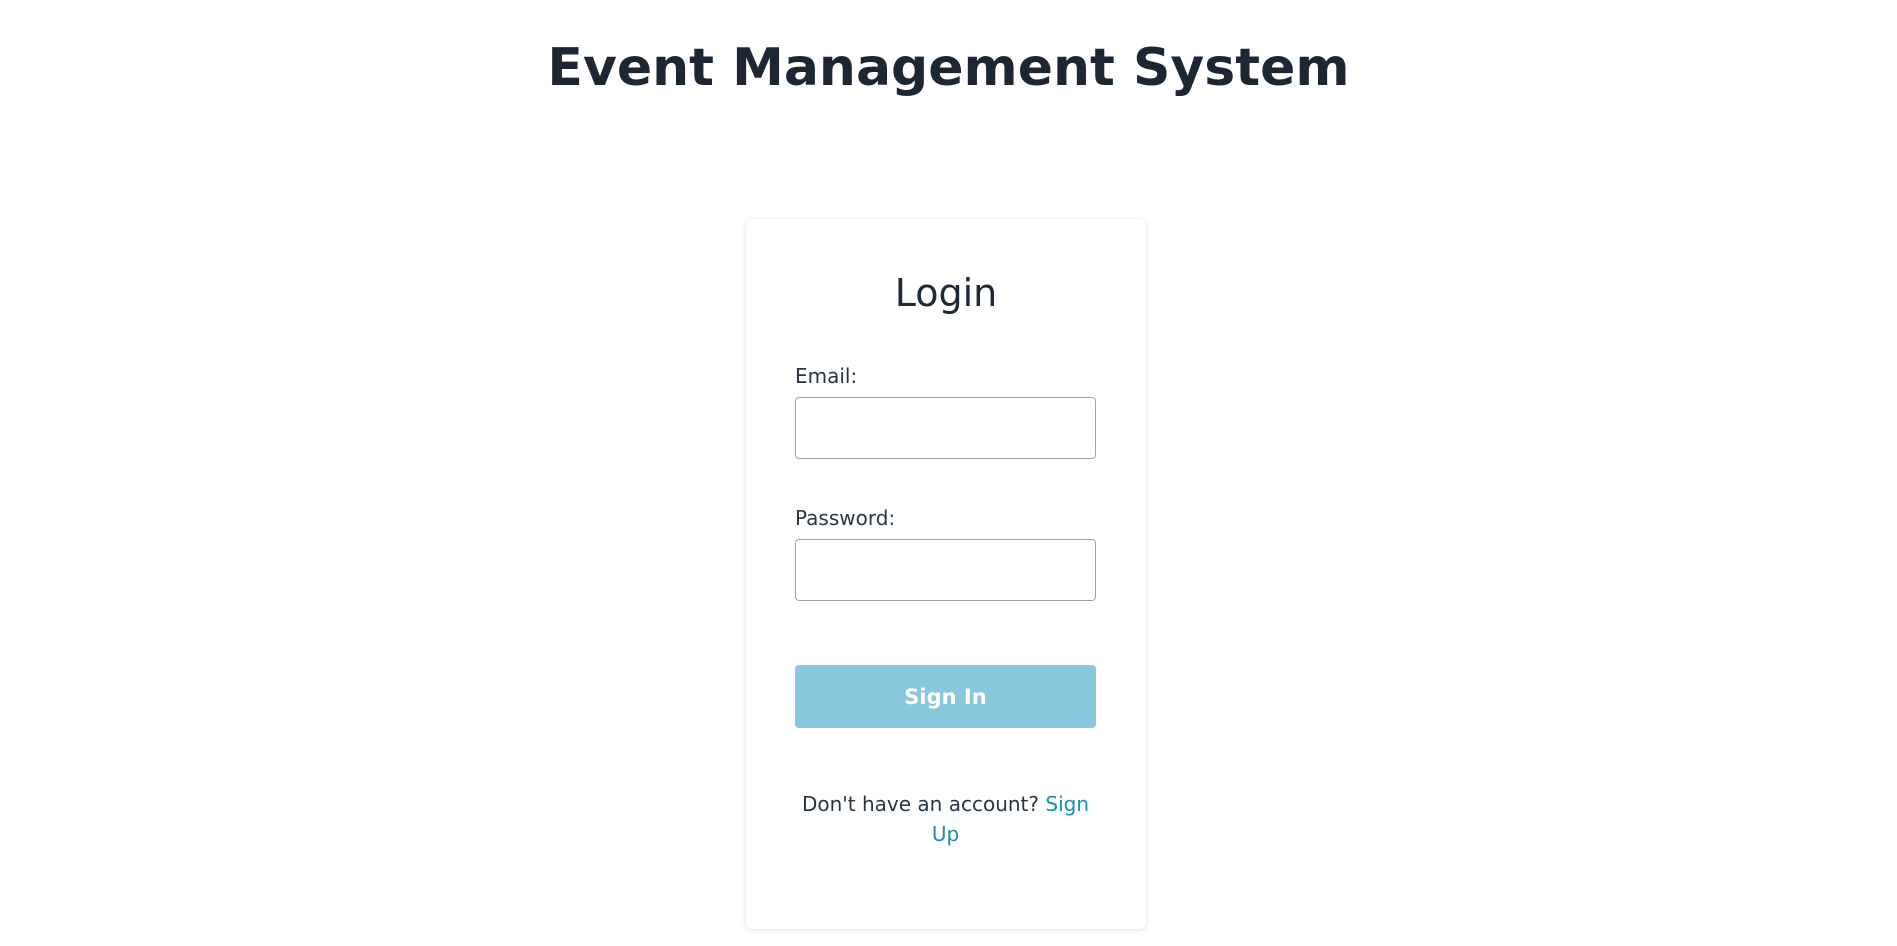  Describe the element at coordinates (920, 804) in the screenshot. I see `signup-prompt-text: Don't have an account?` at that location.